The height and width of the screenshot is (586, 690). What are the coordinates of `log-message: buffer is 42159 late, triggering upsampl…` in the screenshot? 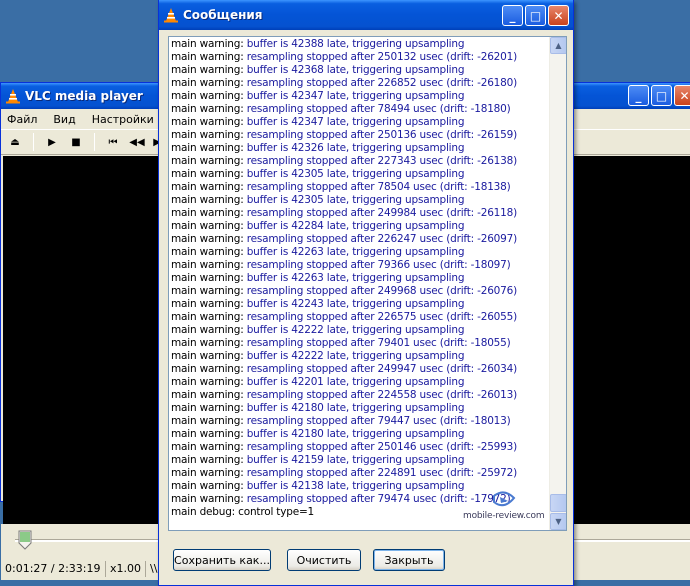 It's located at (355, 460).